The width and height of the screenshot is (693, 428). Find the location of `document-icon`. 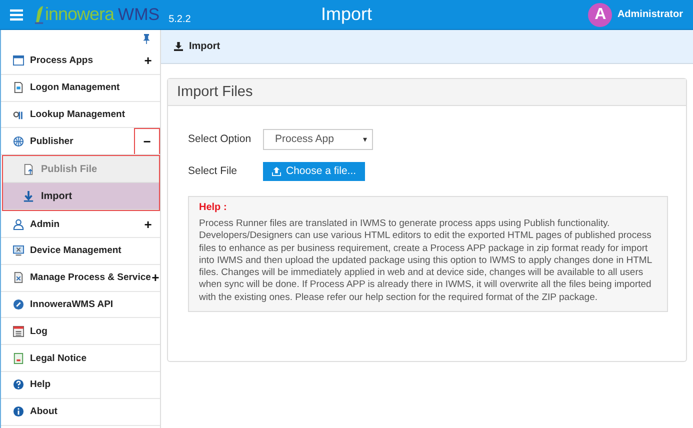

document-icon is located at coordinates (28, 169).